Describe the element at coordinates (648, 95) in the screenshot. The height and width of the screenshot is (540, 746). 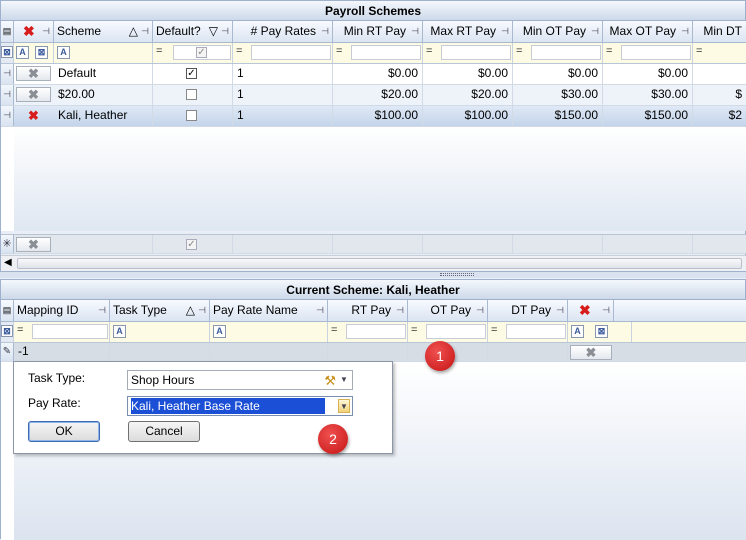
I see `cell-max-ot: $30.00` at that location.